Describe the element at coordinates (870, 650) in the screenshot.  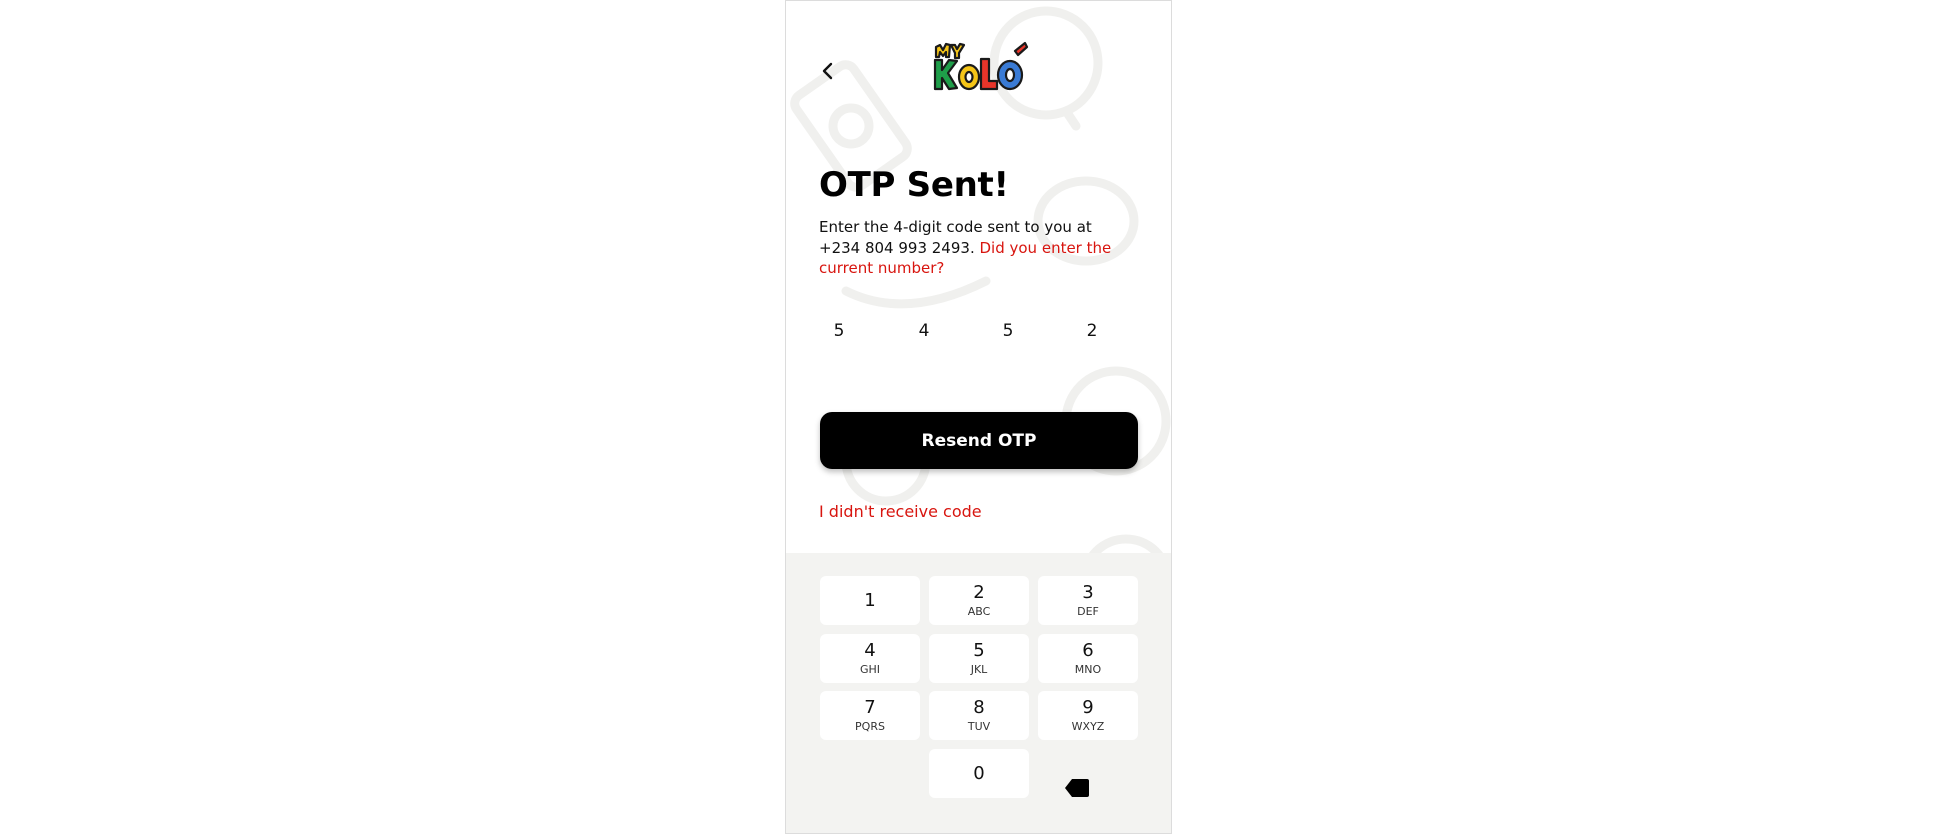
I see `key-number: 4` at that location.